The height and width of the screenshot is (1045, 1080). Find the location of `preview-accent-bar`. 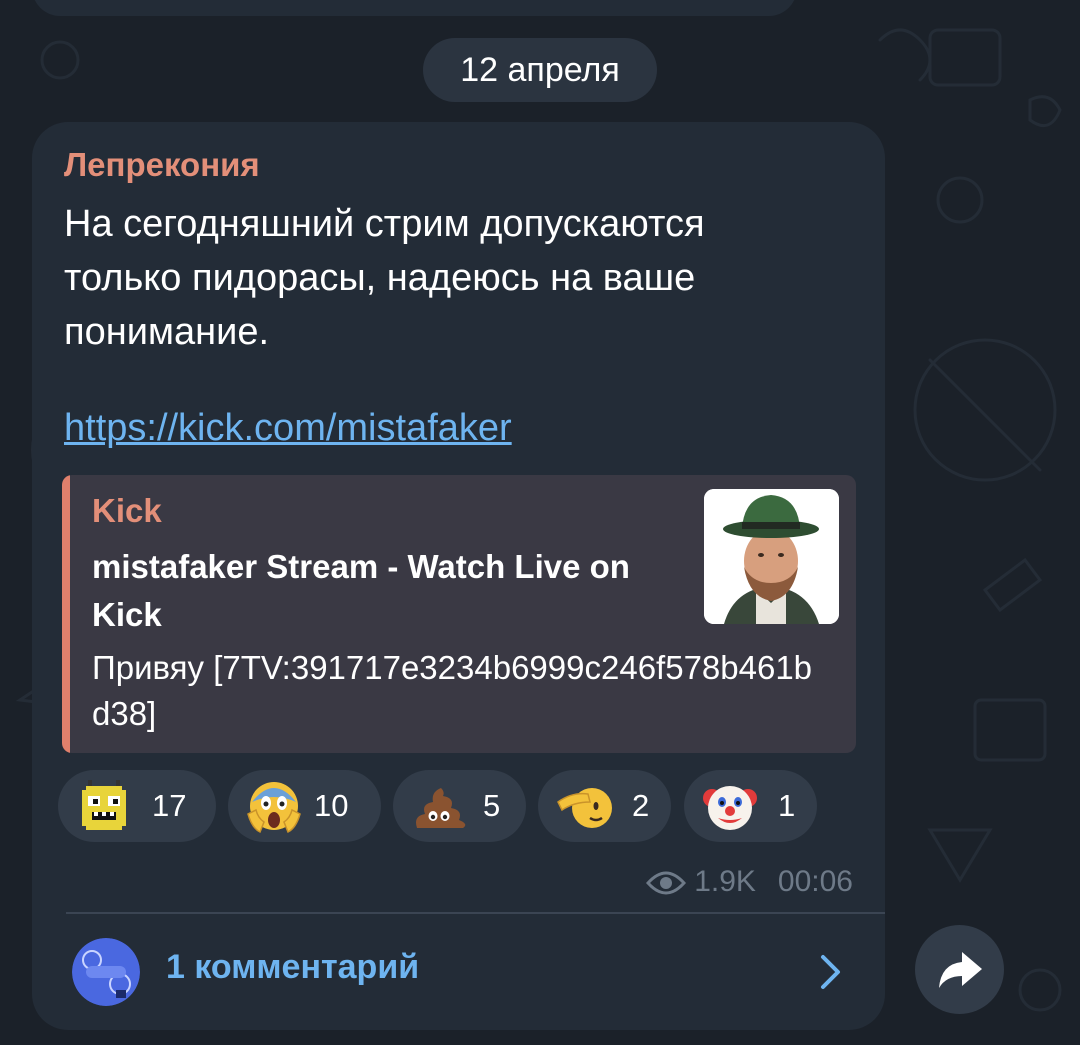

preview-accent-bar is located at coordinates (66, 614).